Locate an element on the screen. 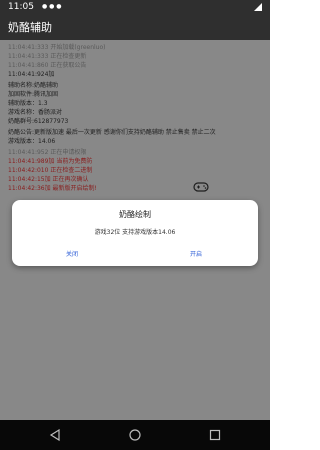 The width and height of the screenshot is (320, 450). back-icon is located at coordinates (55, 435).